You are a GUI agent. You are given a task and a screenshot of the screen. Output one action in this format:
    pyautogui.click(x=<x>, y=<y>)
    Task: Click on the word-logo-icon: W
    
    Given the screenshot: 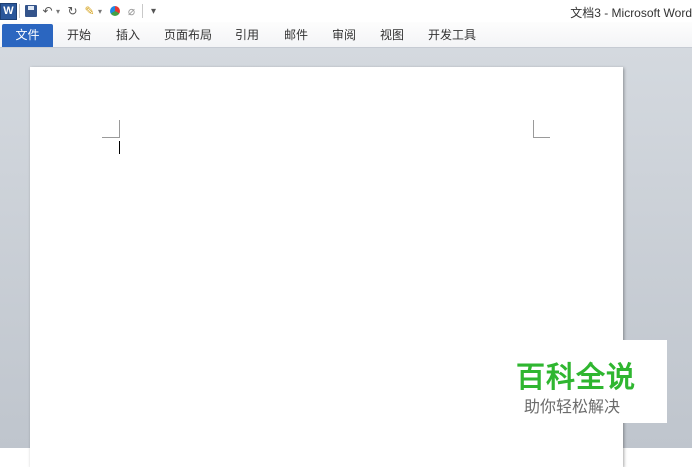 What is the action you would take?
    pyautogui.click(x=8, y=11)
    